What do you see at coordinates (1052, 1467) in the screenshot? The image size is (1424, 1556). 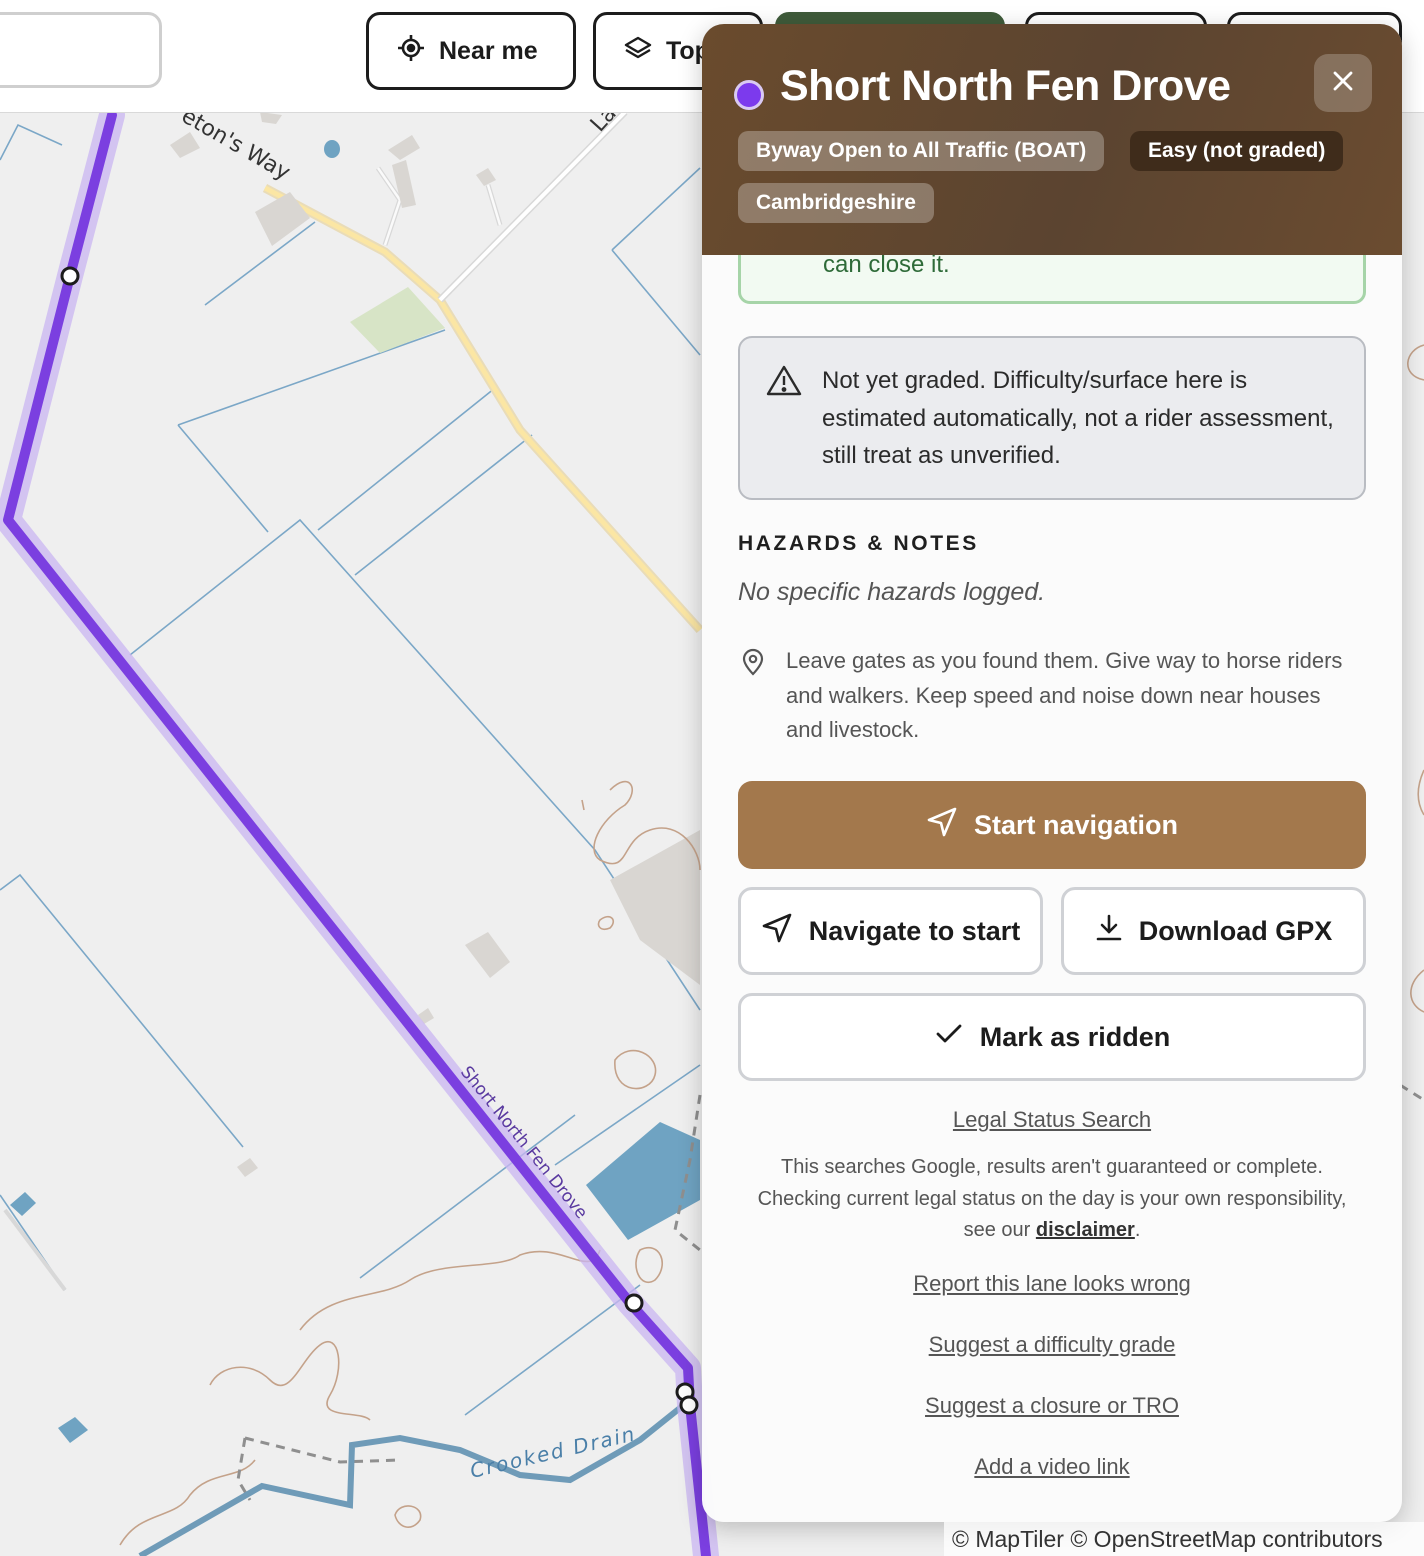 I see `add-video-link: Add a video link` at bounding box center [1052, 1467].